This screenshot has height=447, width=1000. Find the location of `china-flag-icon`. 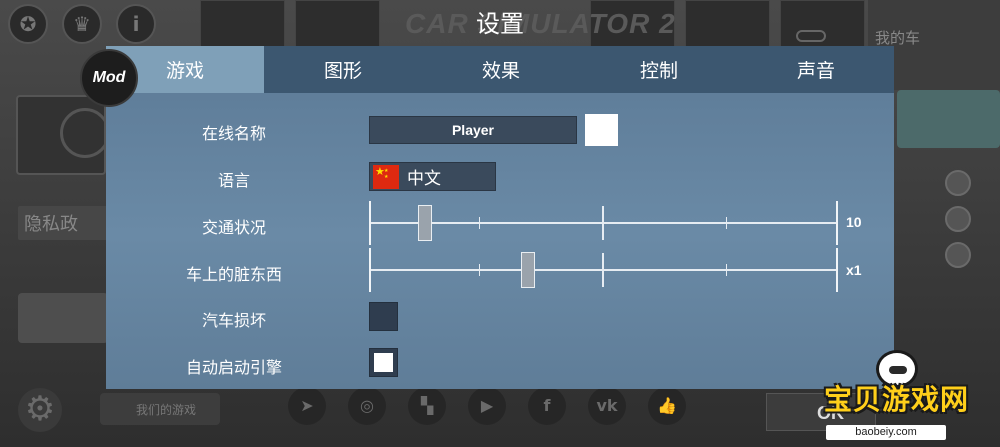

china-flag-icon is located at coordinates (386, 176).